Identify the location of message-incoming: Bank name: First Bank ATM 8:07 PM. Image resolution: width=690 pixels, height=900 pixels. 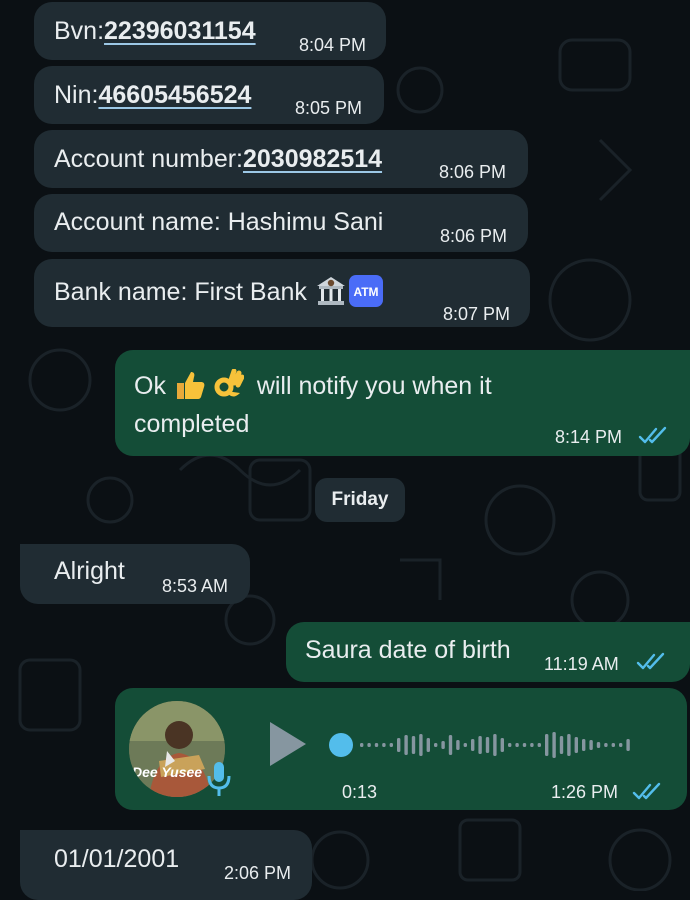
(282, 293).